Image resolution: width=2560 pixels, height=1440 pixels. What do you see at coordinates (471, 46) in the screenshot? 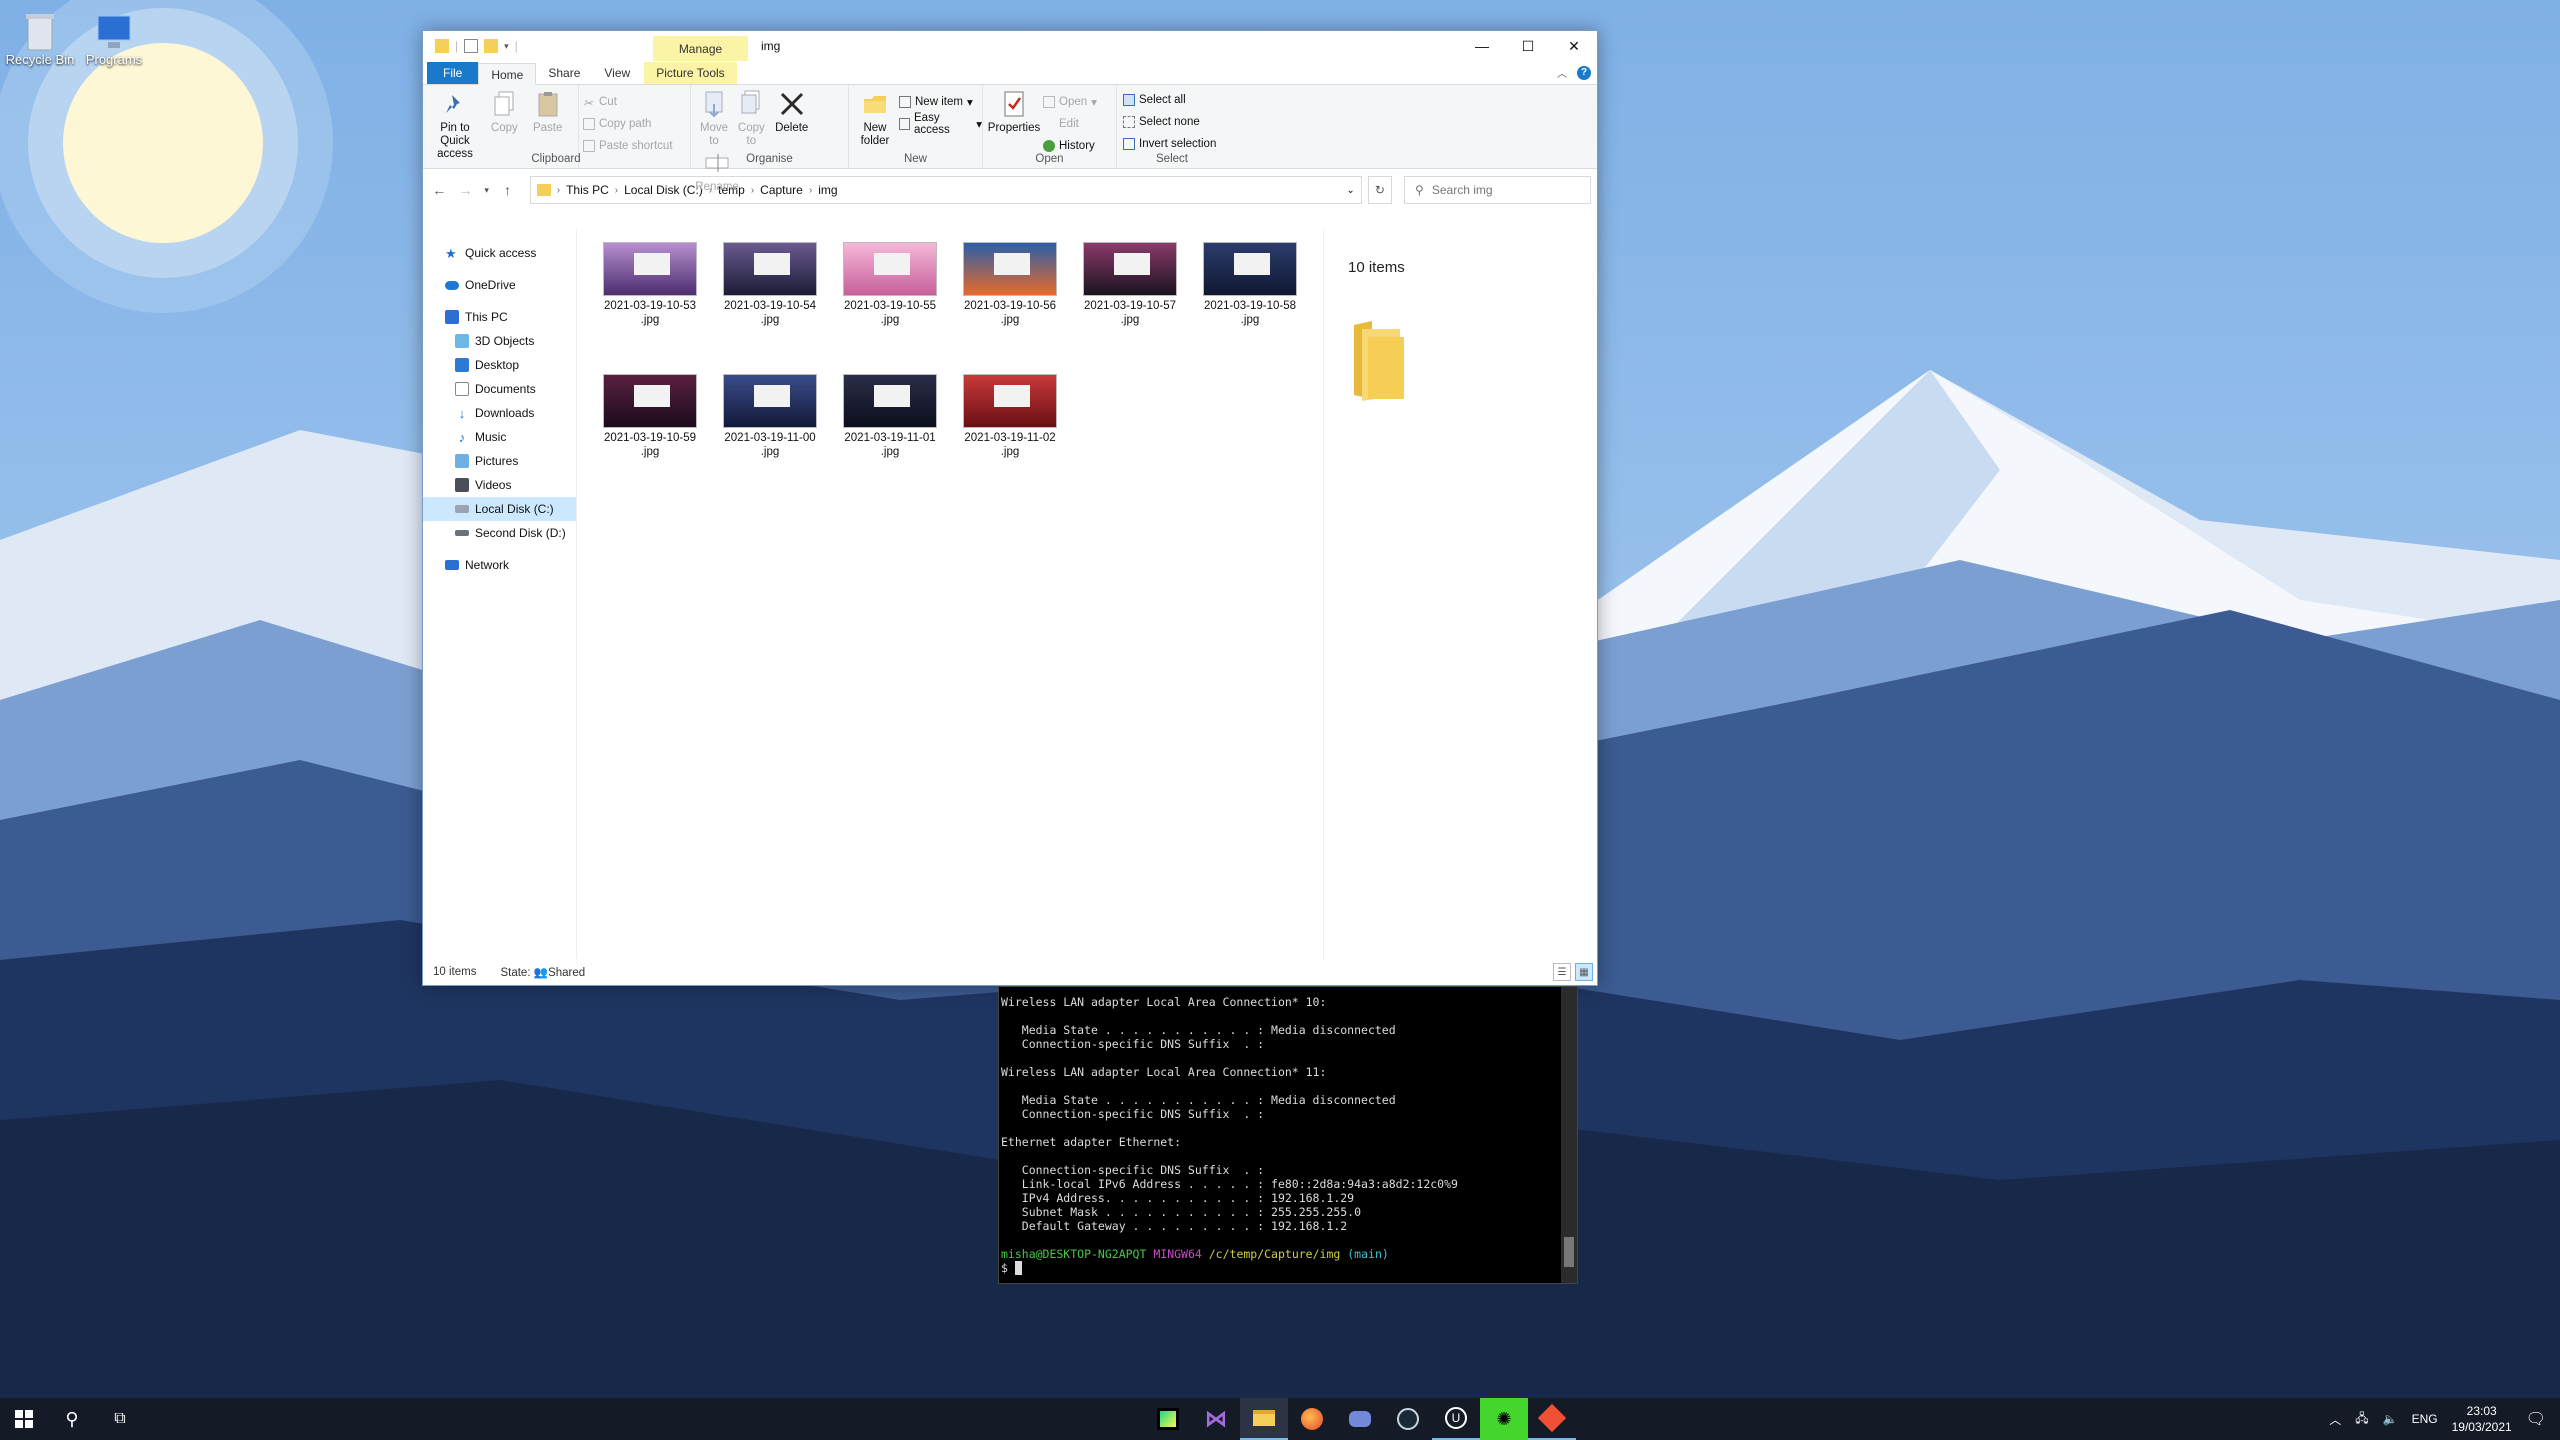
I see `properties-qat-icon` at bounding box center [471, 46].